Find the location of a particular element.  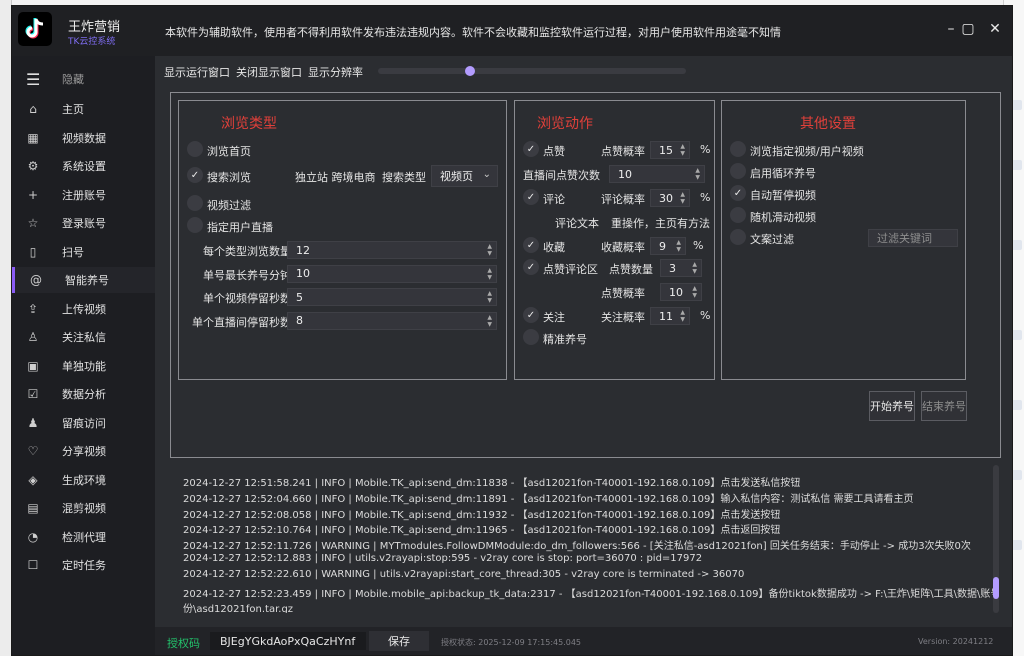

live-like-count-stepper: 10 ▲ ▼ is located at coordinates (657, 174).